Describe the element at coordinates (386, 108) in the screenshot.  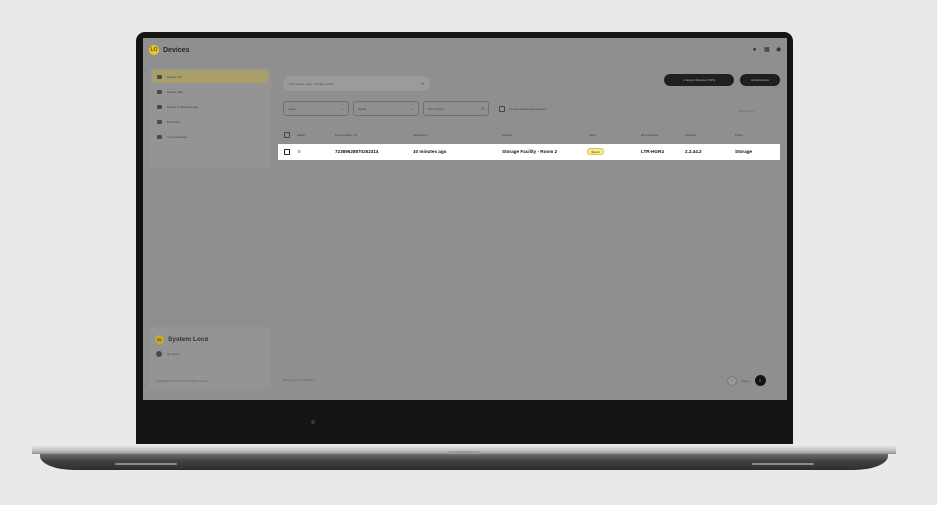
I see `model-filter: Model ⌄` at that location.